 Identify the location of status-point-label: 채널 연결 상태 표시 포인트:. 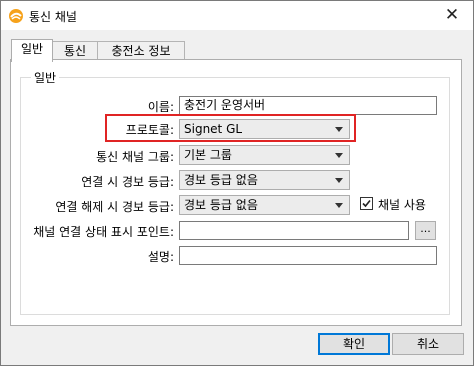
(103, 232).